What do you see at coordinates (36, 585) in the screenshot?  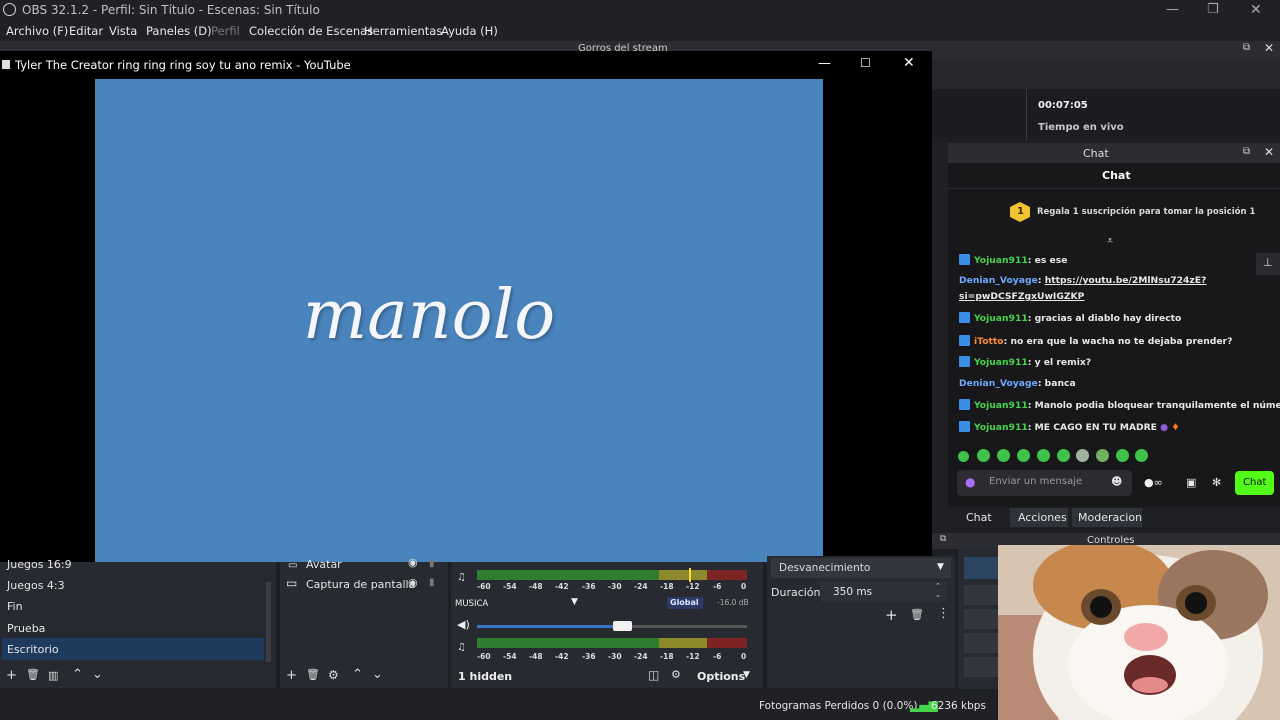 I see `scene-item: Juegos 4:3` at bounding box center [36, 585].